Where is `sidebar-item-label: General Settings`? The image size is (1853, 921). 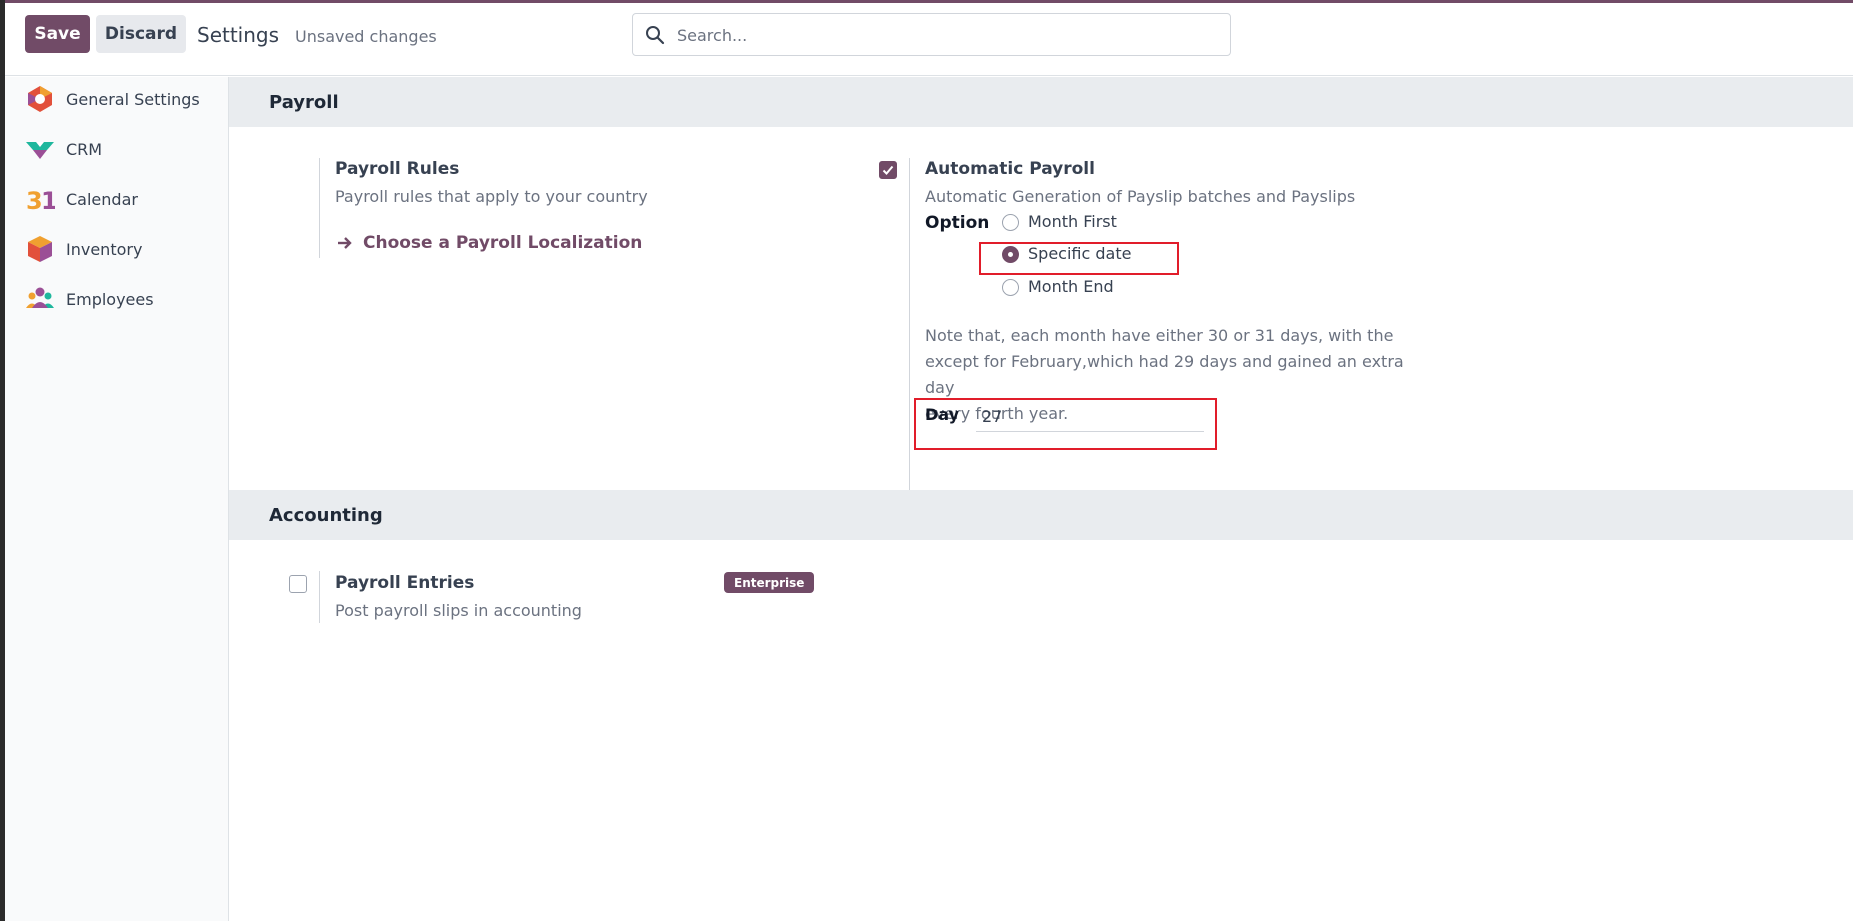 sidebar-item-label: General Settings is located at coordinates (133, 99).